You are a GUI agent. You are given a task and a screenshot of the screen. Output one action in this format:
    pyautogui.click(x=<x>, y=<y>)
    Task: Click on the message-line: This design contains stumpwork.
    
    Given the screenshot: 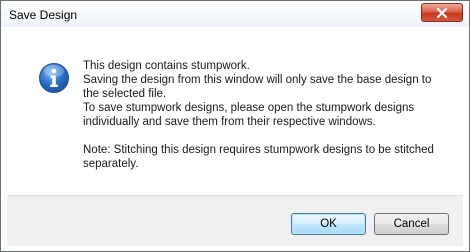 What is the action you would take?
    pyautogui.click(x=166, y=66)
    